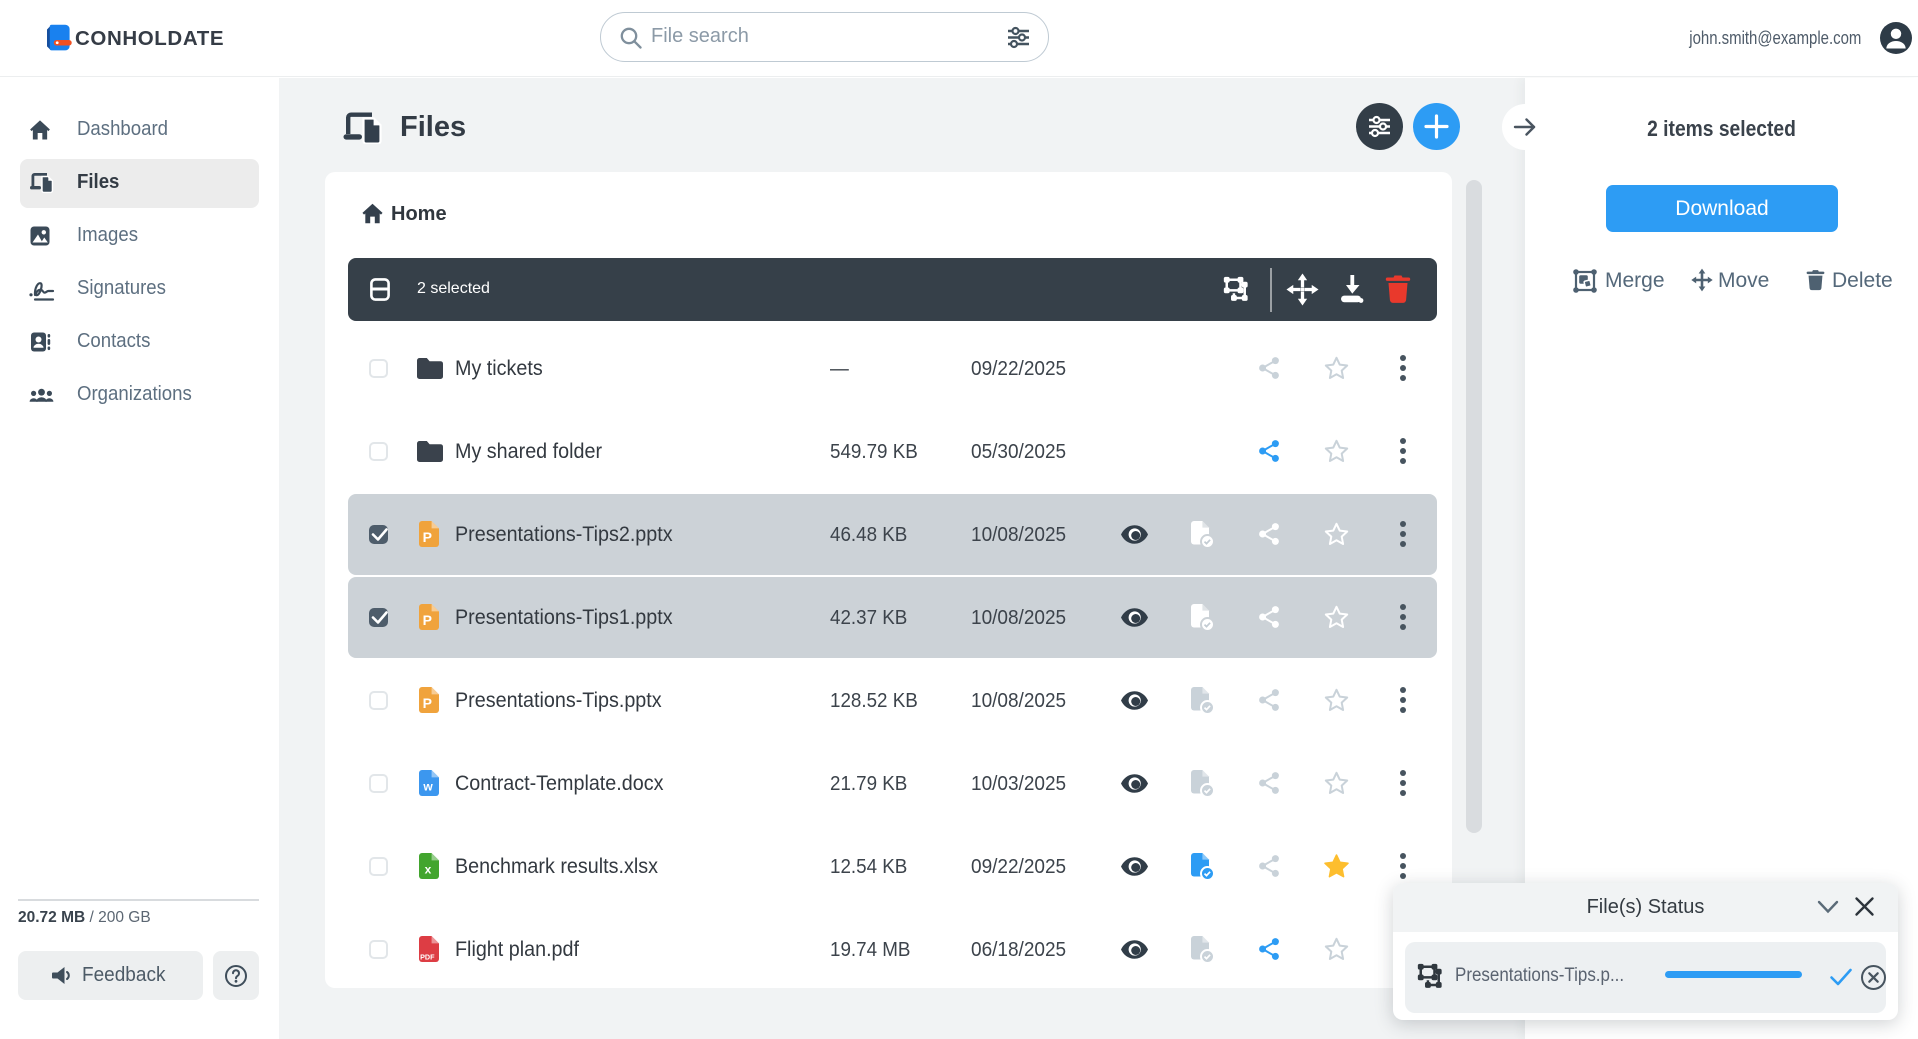 Image resolution: width=1918 pixels, height=1039 pixels. What do you see at coordinates (427, 787) in the screenshot?
I see `svg-text: w` at bounding box center [427, 787].